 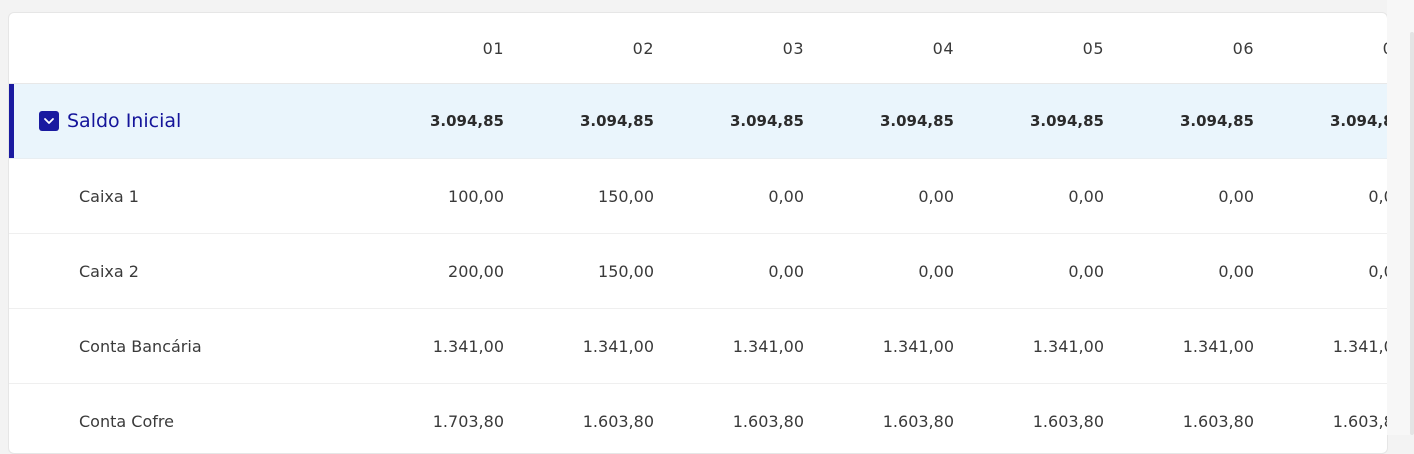 What do you see at coordinates (11, 121) in the screenshot?
I see `group-accent-bar` at bounding box center [11, 121].